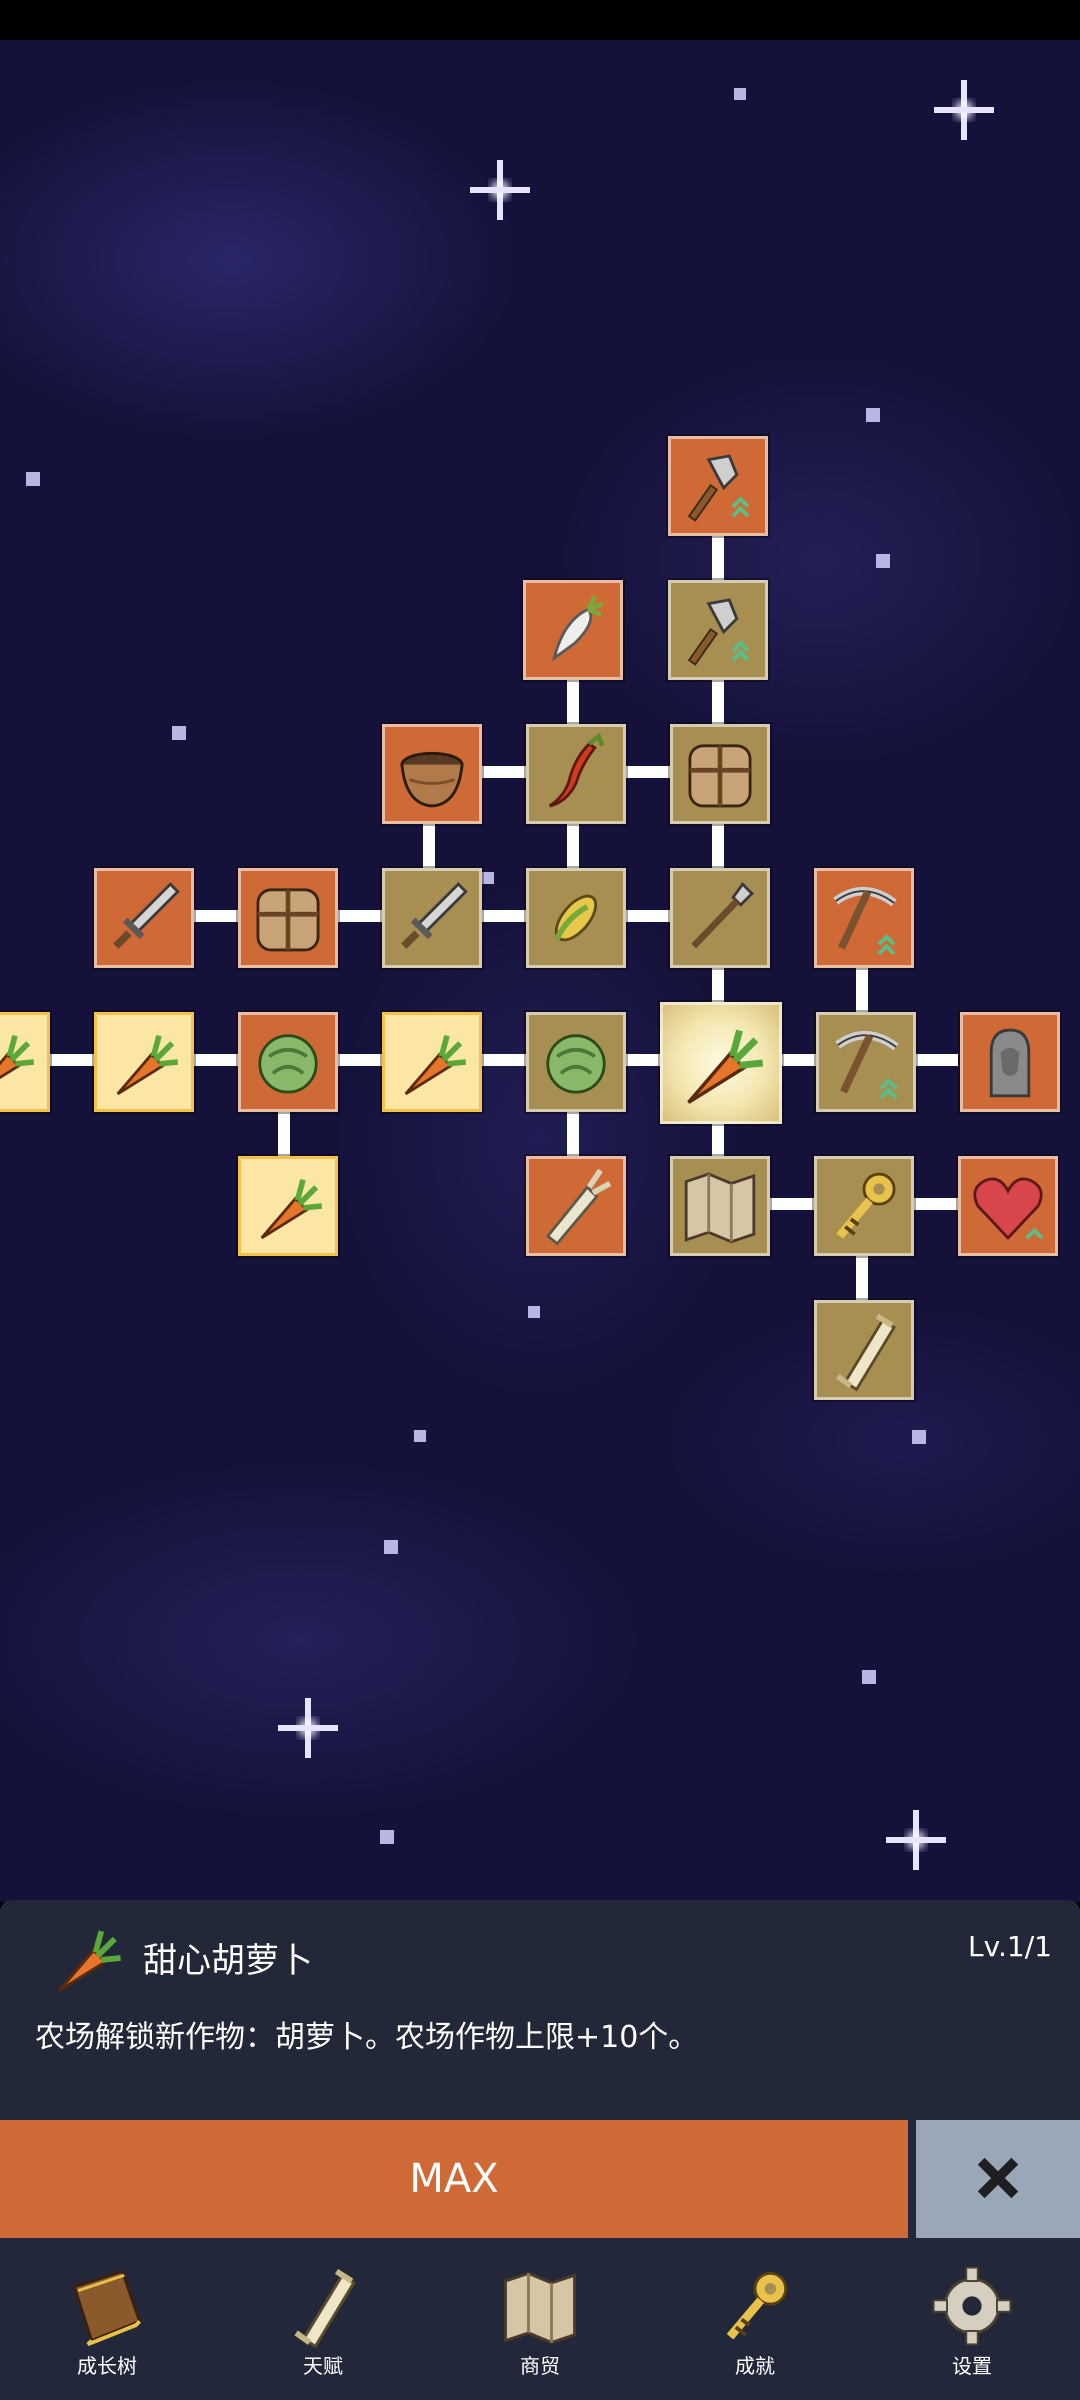  I want to click on skill-node-spear, so click(720, 918).